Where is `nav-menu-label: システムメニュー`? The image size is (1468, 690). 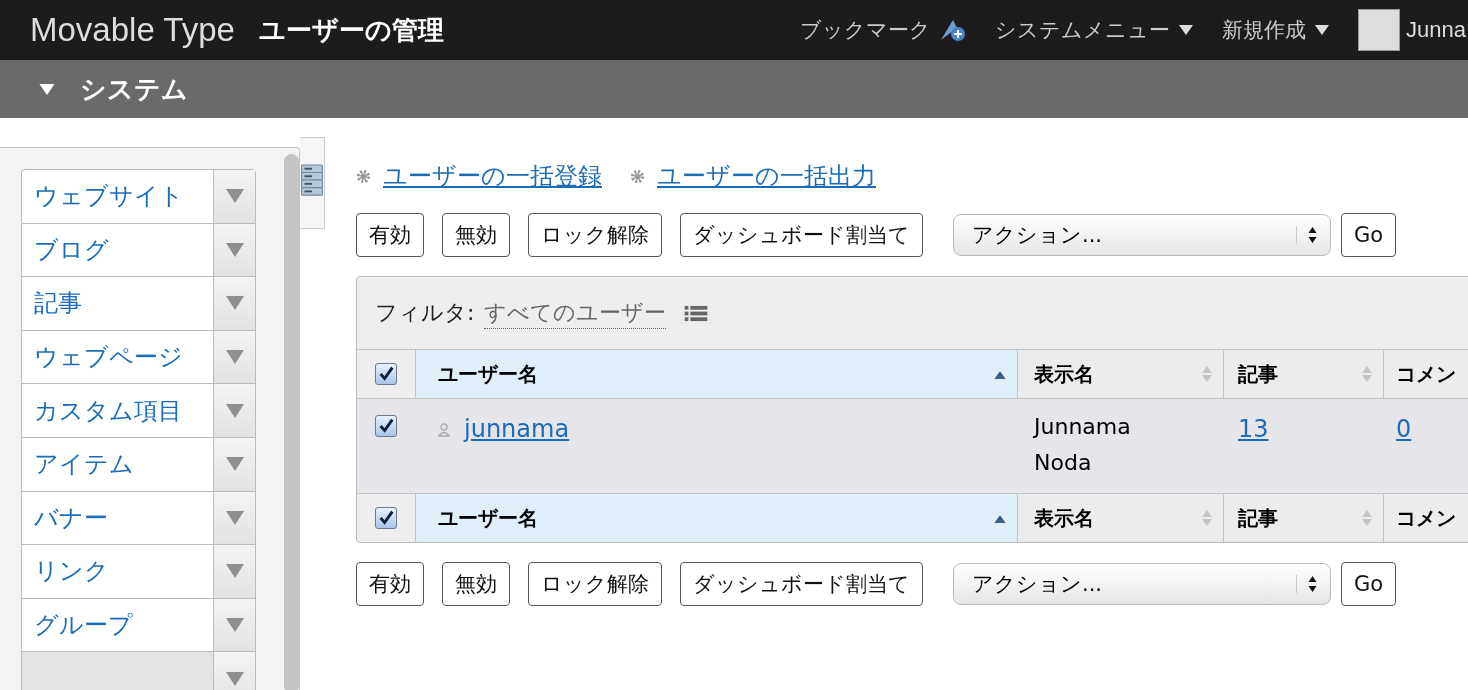
nav-menu-label: システムメニュー is located at coordinates (1083, 30).